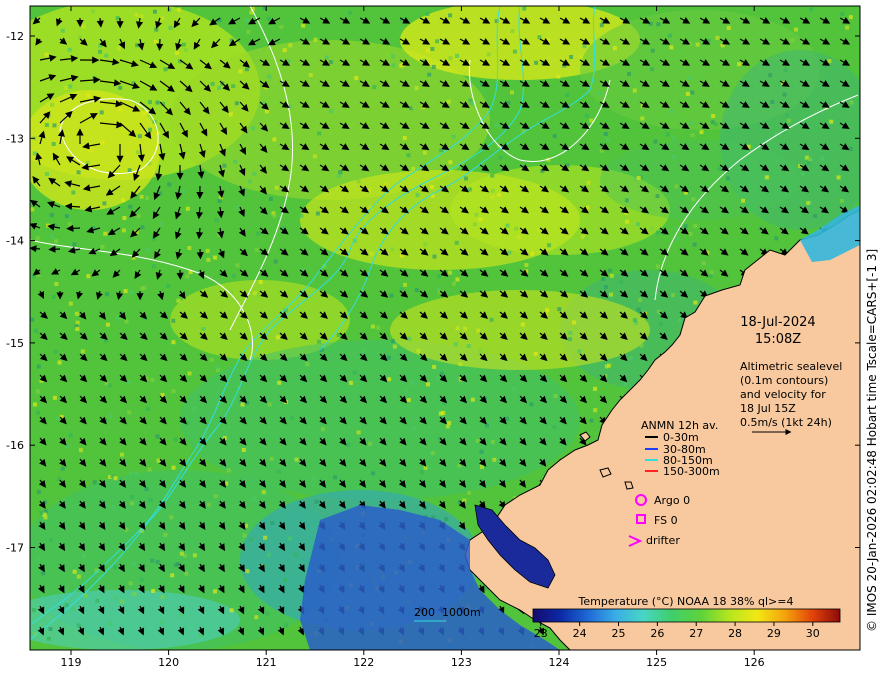  Describe the element at coordinates (778, 339) in the screenshot. I see `map-time: 15:08Z` at that location.